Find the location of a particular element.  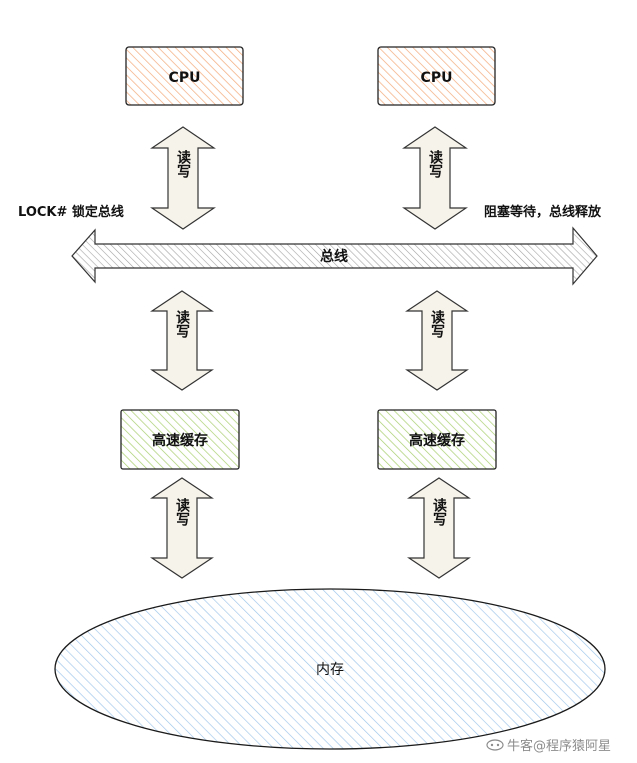

rw-arrow-bus-right: 读写 is located at coordinates (437, 340).